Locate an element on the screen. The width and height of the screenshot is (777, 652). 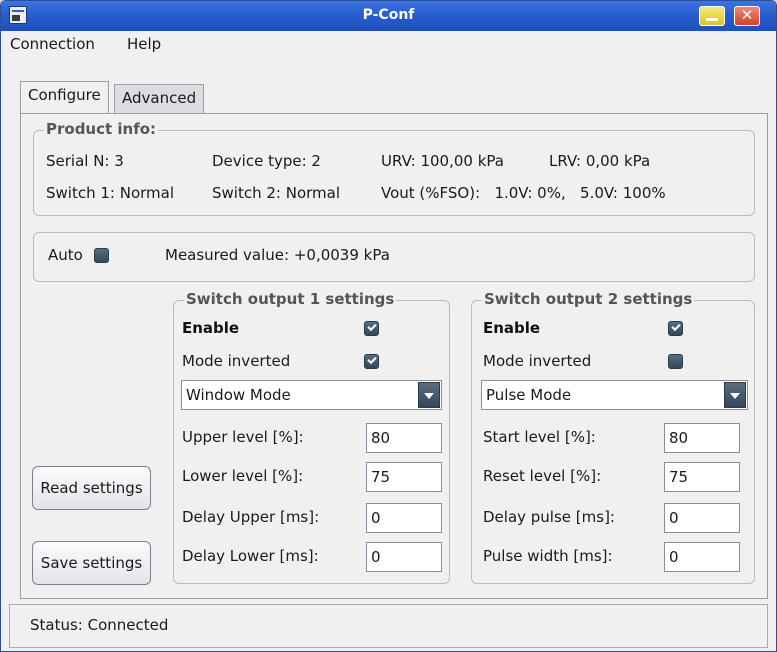
close-icon: ✕ is located at coordinates (747, 15).